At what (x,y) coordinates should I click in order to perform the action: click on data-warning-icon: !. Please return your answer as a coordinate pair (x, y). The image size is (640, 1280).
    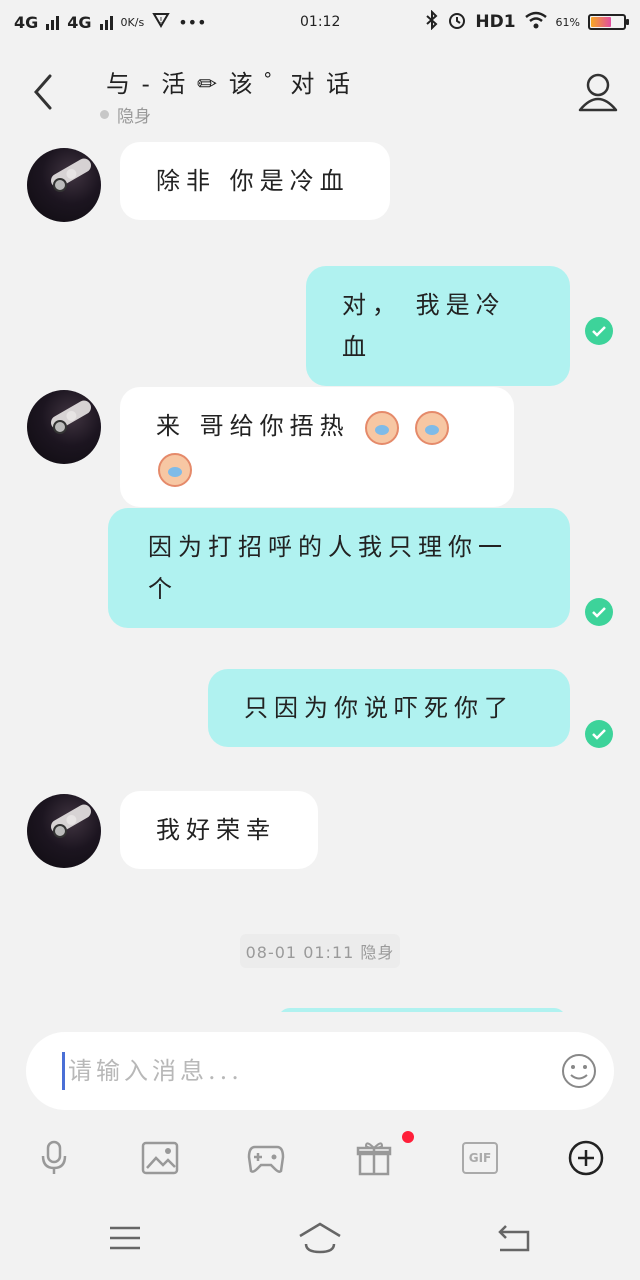
    Looking at the image, I should click on (161, 22).